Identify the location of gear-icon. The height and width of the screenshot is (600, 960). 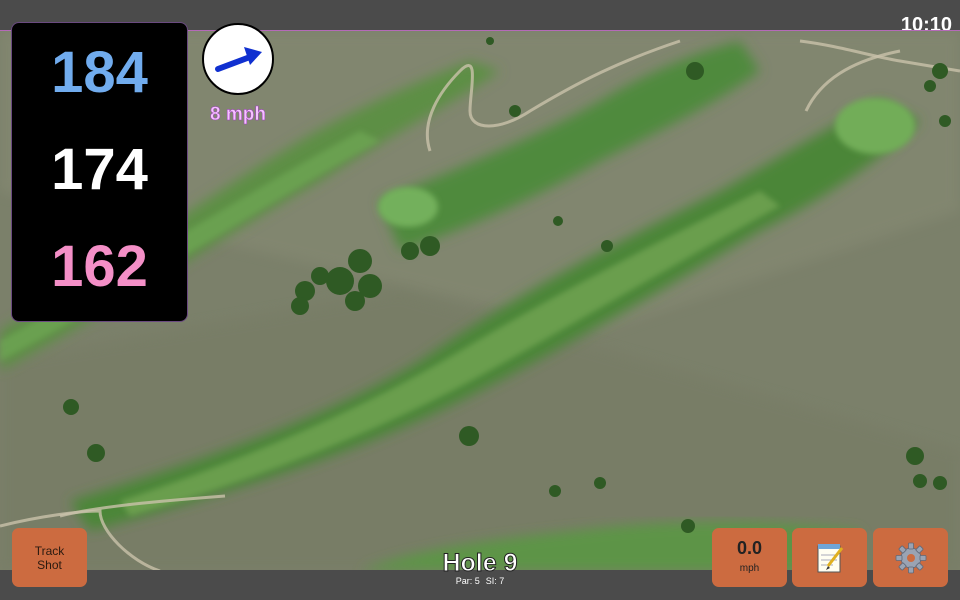
(910, 557).